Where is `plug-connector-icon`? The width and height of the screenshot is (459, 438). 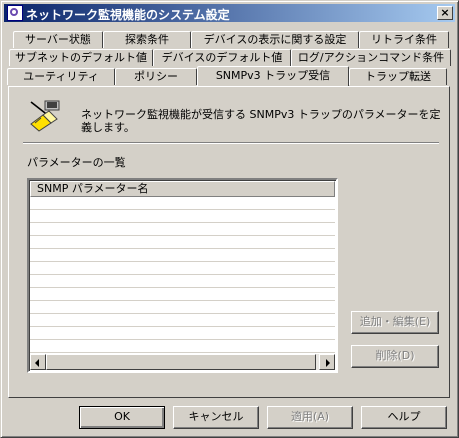
plug-connector-icon is located at coordinates (45, 116).